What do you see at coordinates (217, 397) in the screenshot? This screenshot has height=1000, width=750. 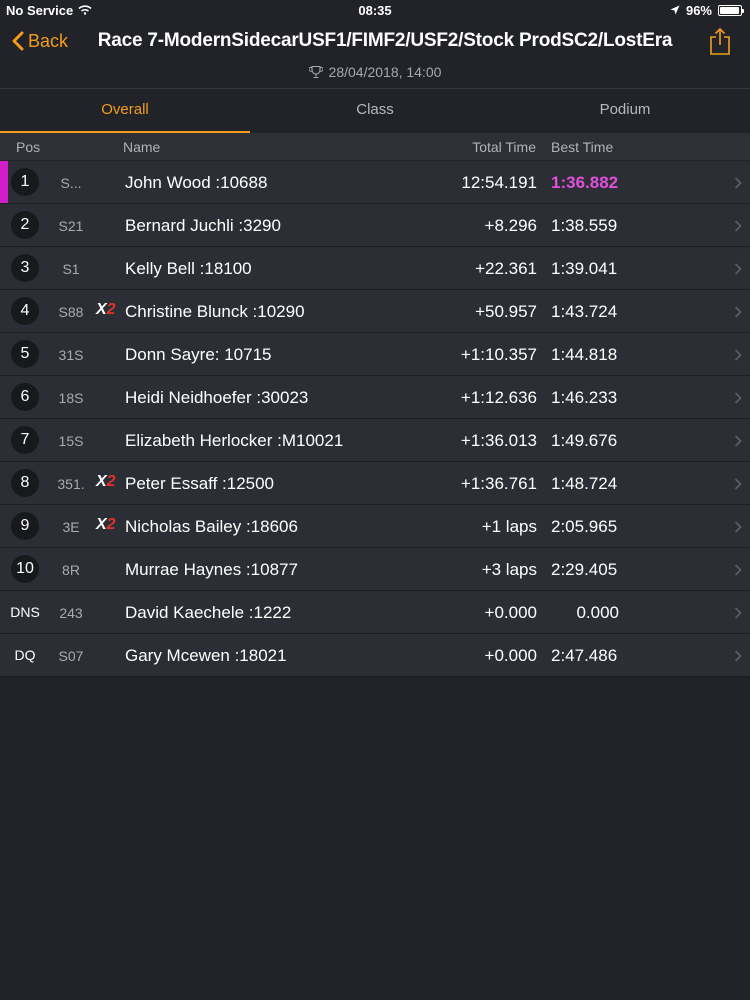 I see `competitor-name: Heidi Neidhoefer :30023` at bounding box center [217, 397].